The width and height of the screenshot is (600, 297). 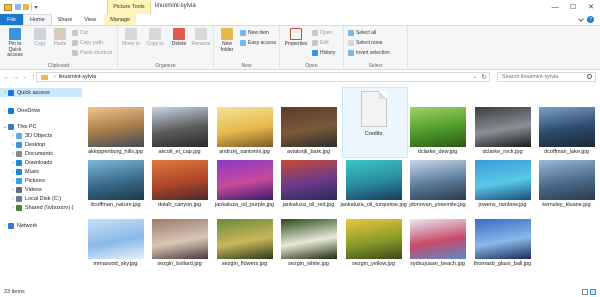 What do you see at coordinates (296, 38) in the screenshot?
I see `properties-button: Properties` at bounding box center [296, 38].